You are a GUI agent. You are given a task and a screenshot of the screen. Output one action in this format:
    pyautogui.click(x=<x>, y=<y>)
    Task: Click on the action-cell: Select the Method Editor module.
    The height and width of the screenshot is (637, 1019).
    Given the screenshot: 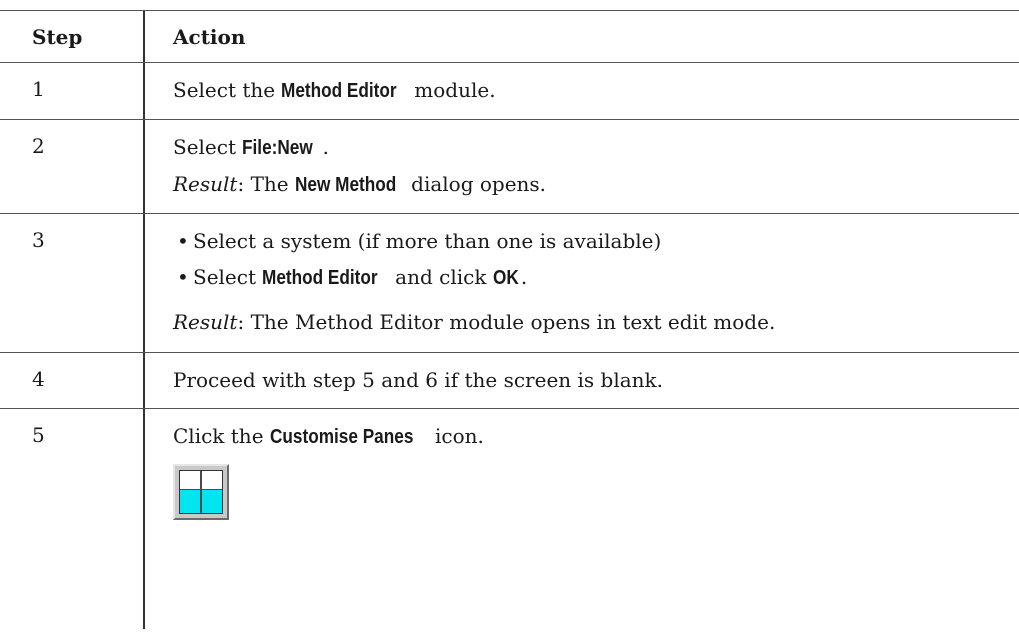 What is the action you would take?
    pyautogui.click(x=334, y=90)
    